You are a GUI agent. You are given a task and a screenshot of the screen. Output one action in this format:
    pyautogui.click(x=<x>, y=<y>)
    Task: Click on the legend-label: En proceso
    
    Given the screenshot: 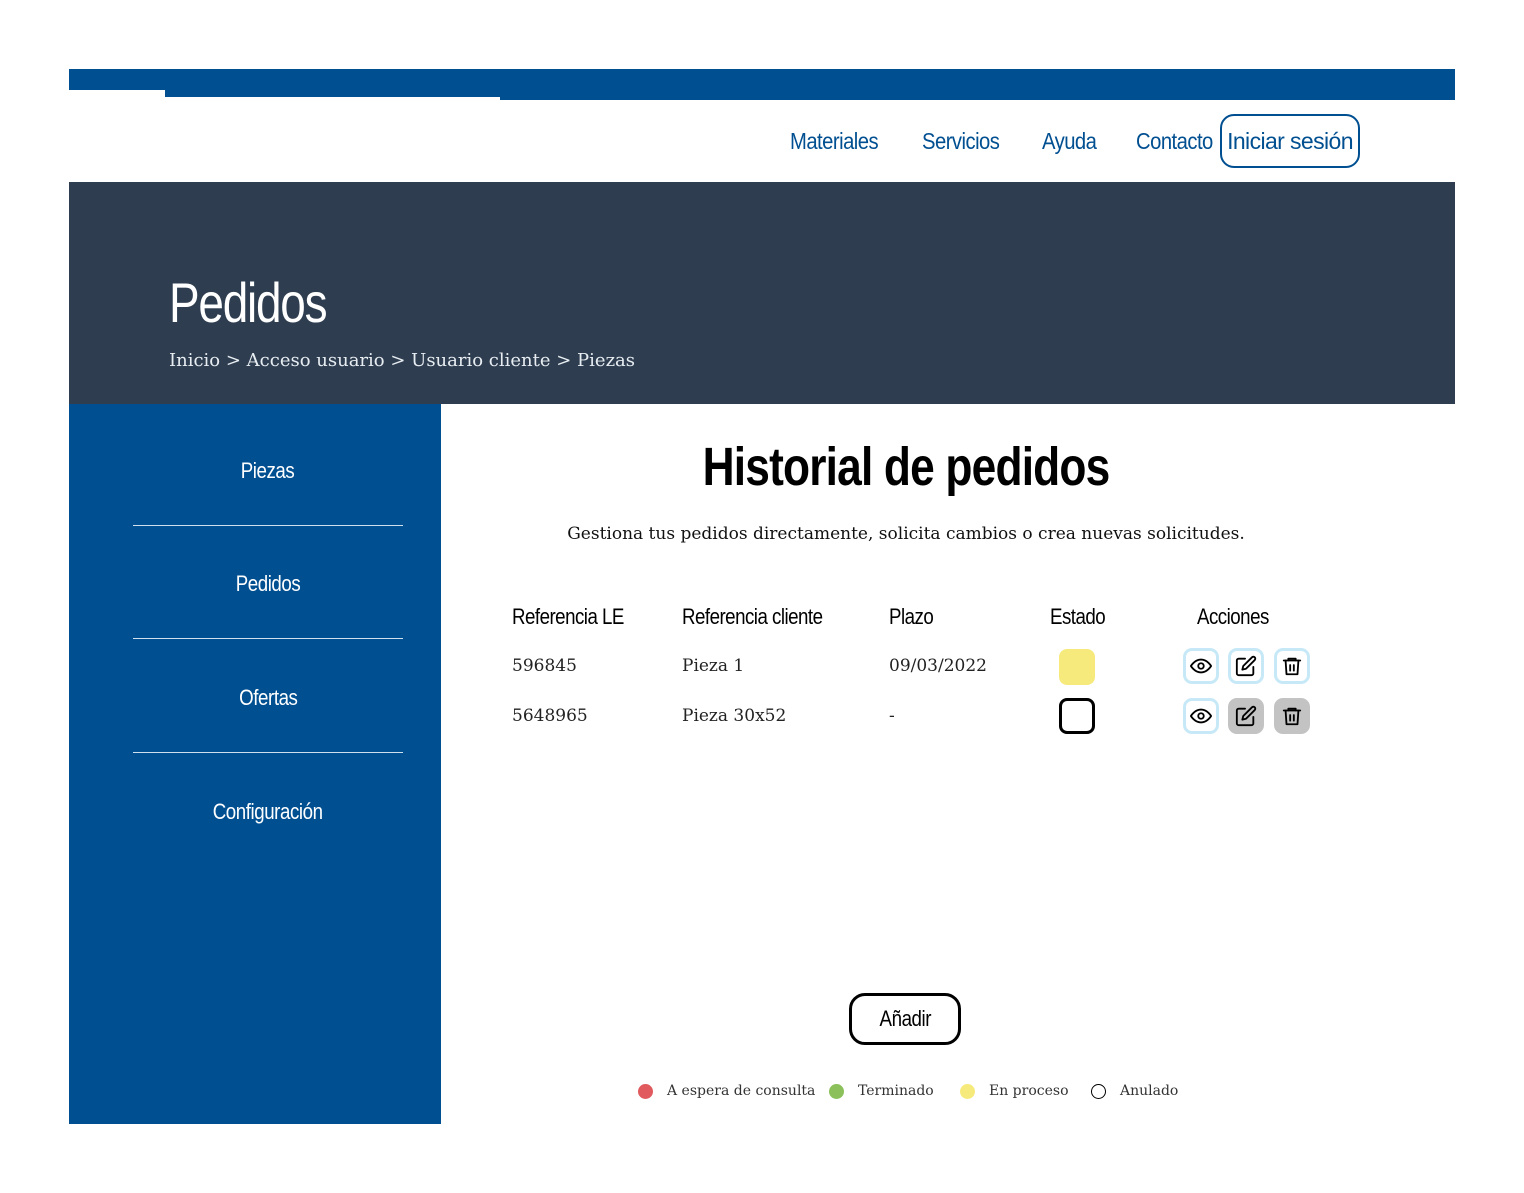 What is the action you would take?
    pyautogui.click(x=1029, y=1091)
    